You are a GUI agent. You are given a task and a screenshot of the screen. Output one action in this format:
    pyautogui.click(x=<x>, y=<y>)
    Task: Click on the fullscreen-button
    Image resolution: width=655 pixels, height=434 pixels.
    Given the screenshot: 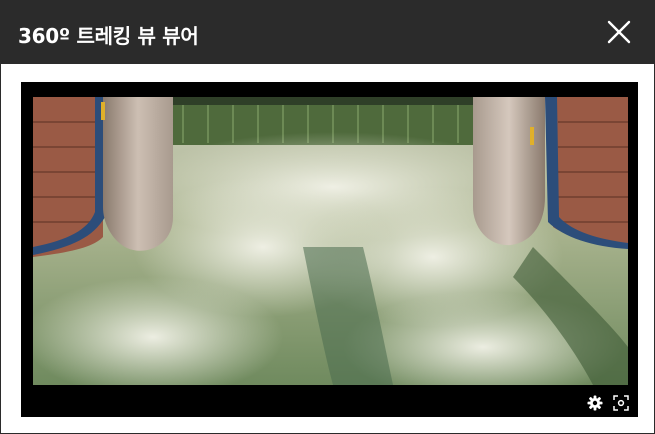 What is the action you would take?
    pyautogui.click(x=621, y=403)
    